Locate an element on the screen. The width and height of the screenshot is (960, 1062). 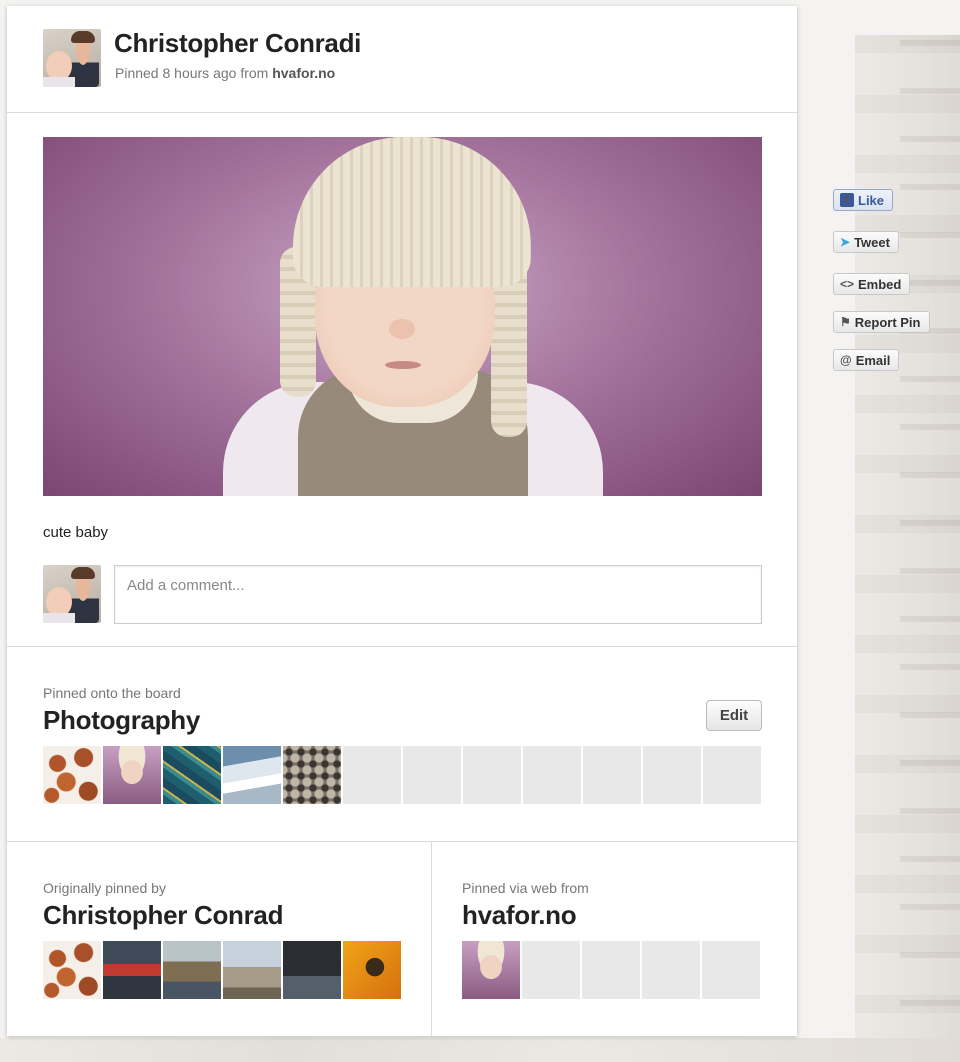
email-button: @ Email is located at coordinates (866, 360).